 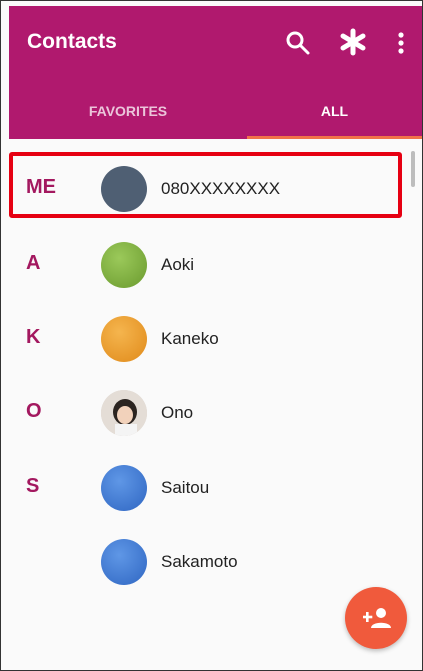 I want to click on add-contact-button, so click(x=376, y=618).